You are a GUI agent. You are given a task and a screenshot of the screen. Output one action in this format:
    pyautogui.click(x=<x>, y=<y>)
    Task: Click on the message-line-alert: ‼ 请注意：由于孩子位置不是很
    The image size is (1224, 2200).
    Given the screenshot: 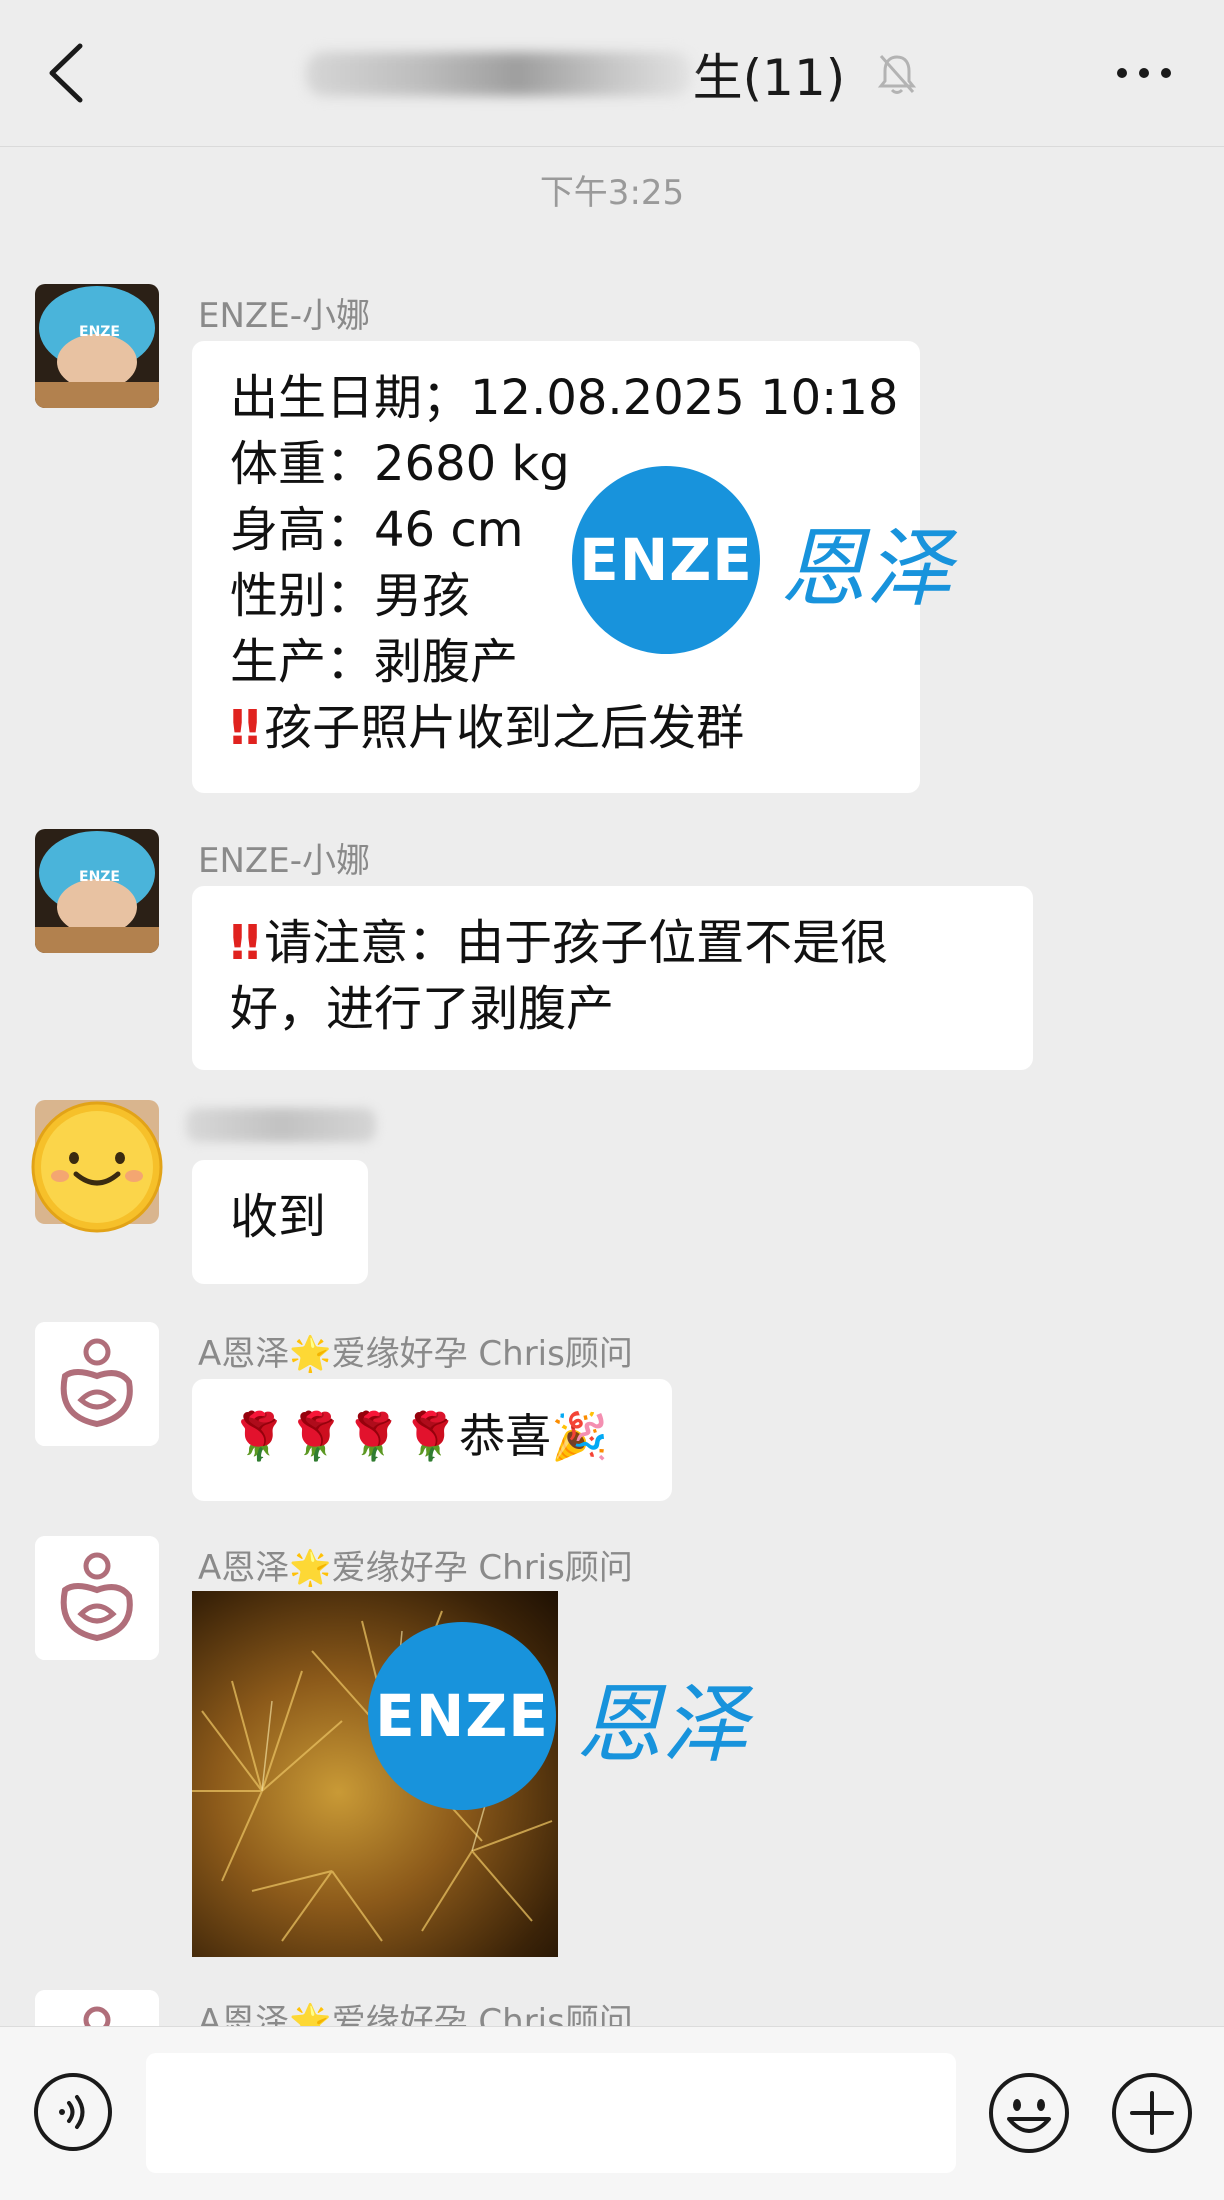 What is the action you would take?
    pyautogui.click(x=612, y=943)
    